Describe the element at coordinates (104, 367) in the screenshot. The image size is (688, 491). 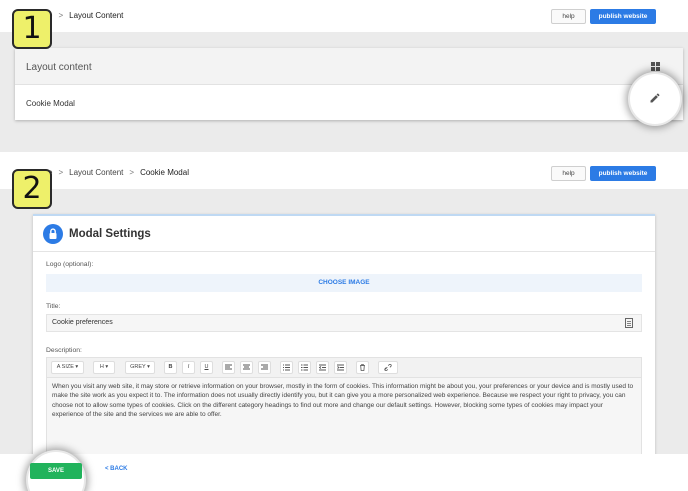
I see `heading-dropdown: H ▾` at that location.